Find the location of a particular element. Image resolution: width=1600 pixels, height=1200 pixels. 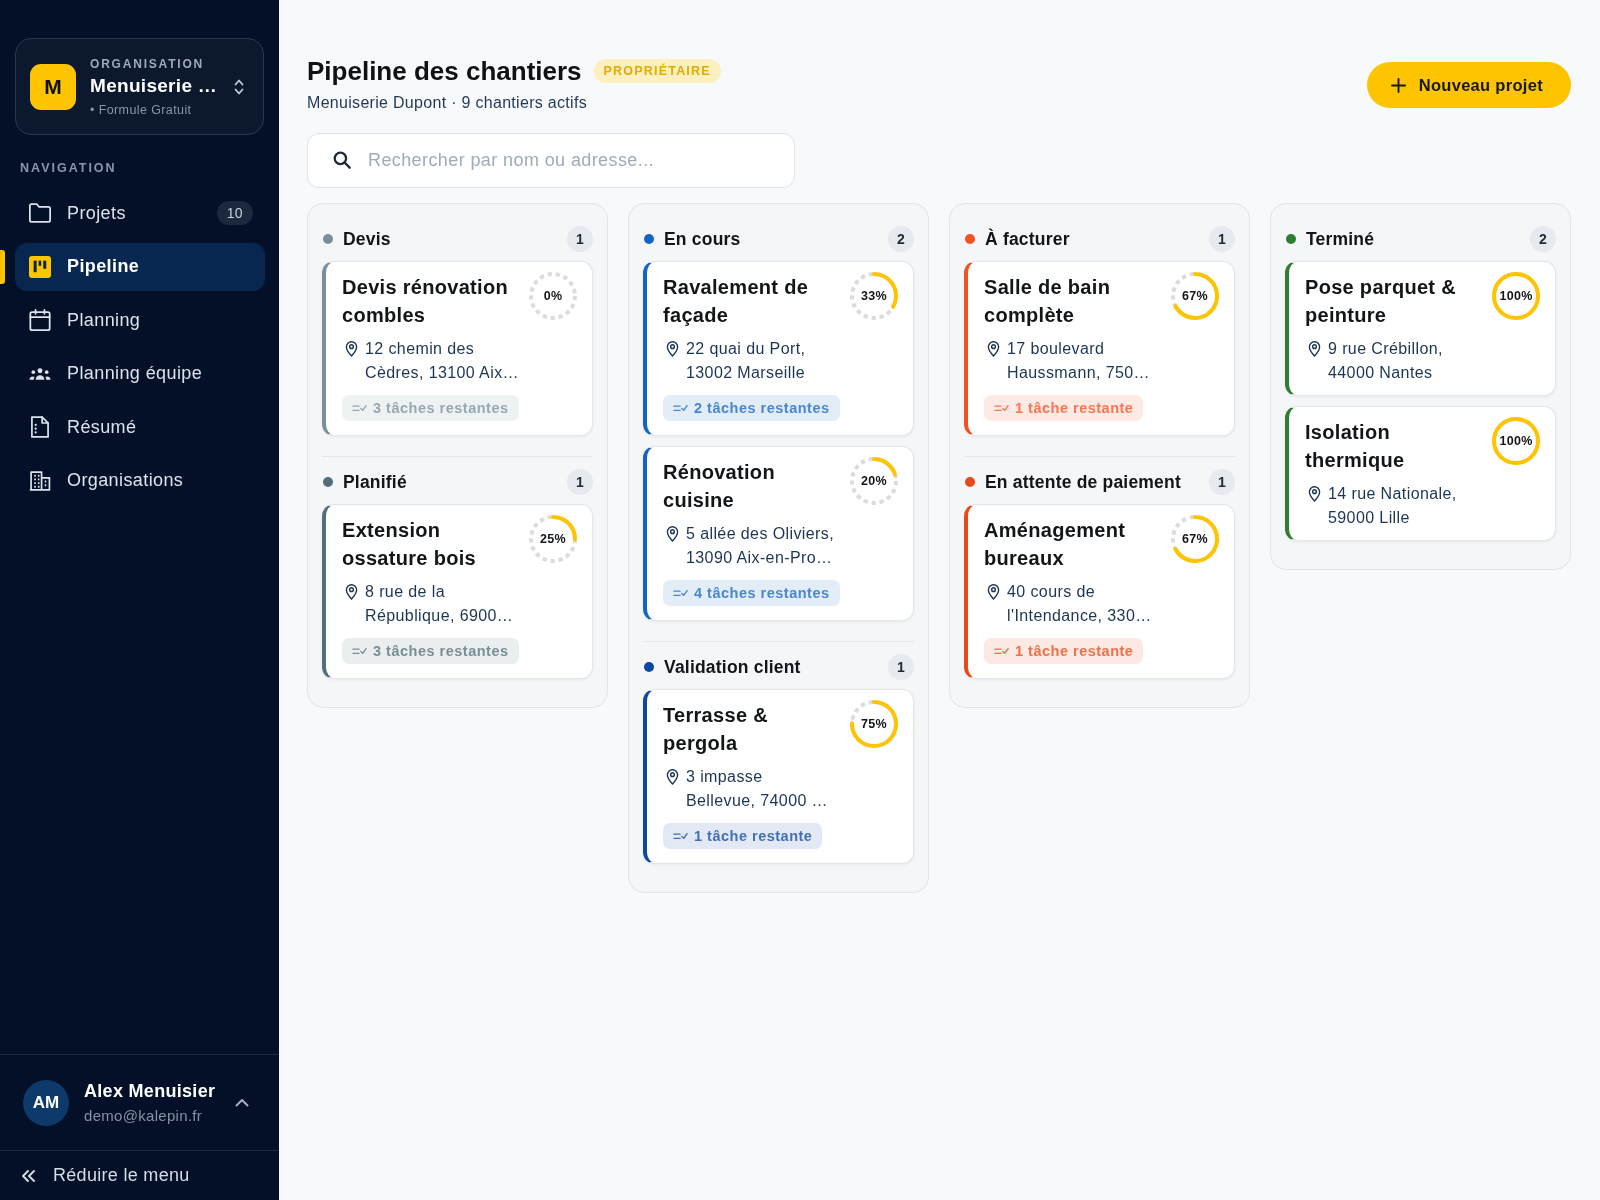

search-icon is located at coordinates (342, 160).